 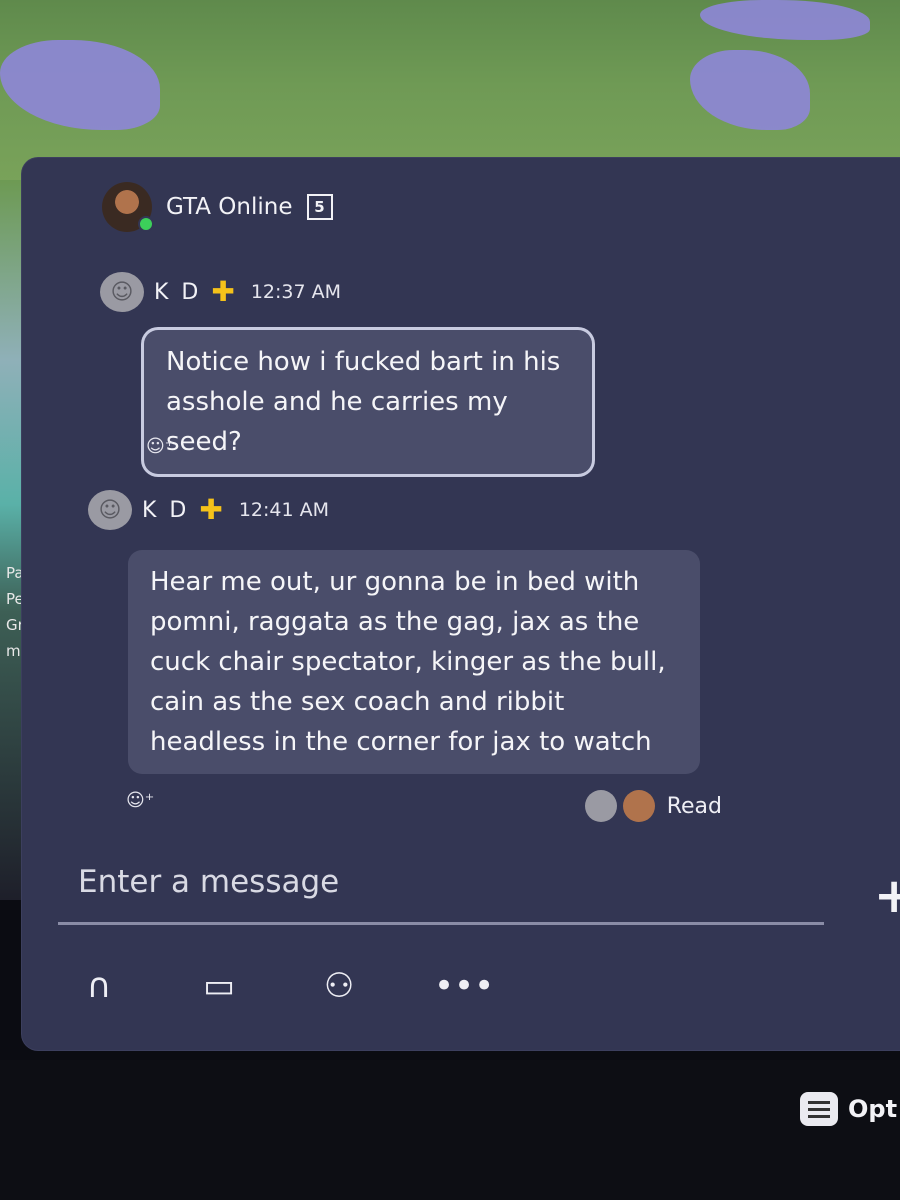 I want to click on more-icon: •••, so click(x=464, y=986).